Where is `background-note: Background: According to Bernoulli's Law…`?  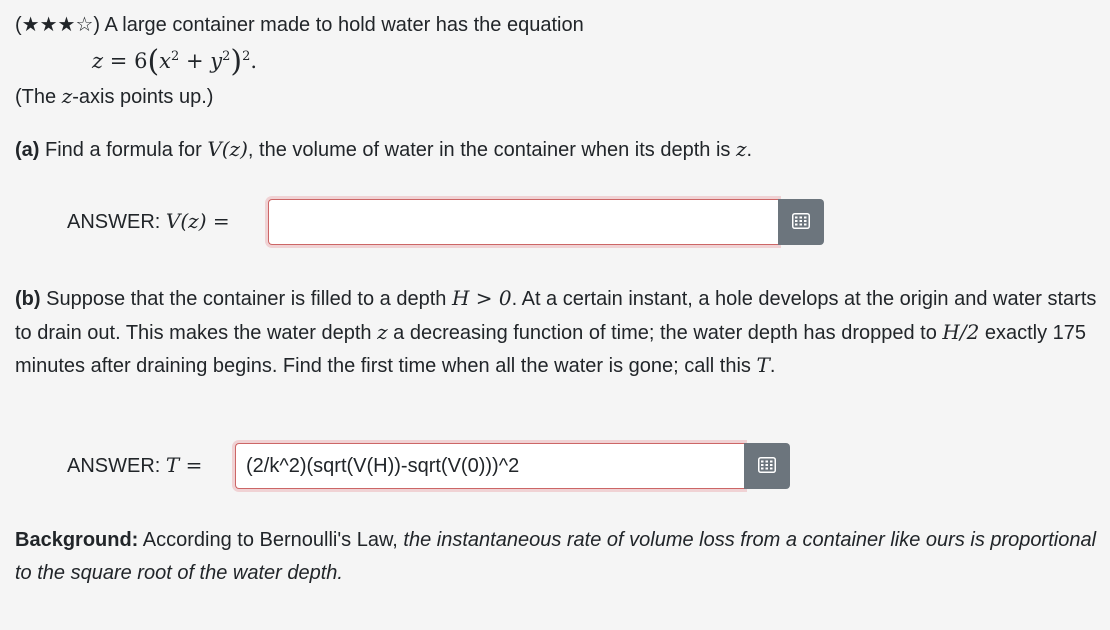
background-note: Background: According to Bernoulli's Law… is located at coordinates (556, 556).